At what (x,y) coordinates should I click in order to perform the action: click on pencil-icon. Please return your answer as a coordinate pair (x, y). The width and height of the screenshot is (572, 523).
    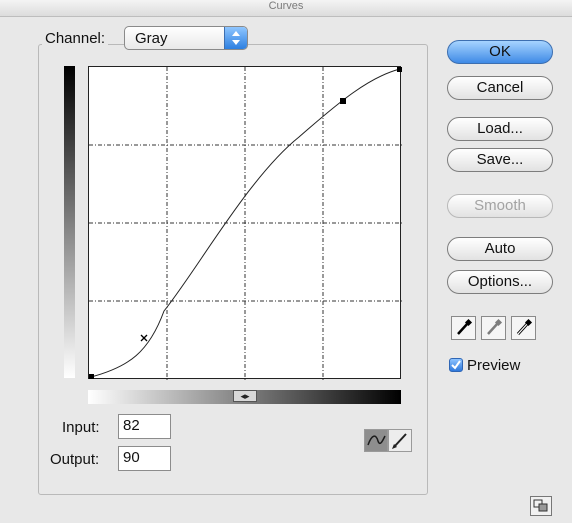
    Looking at the image, I should click on (400, 440).